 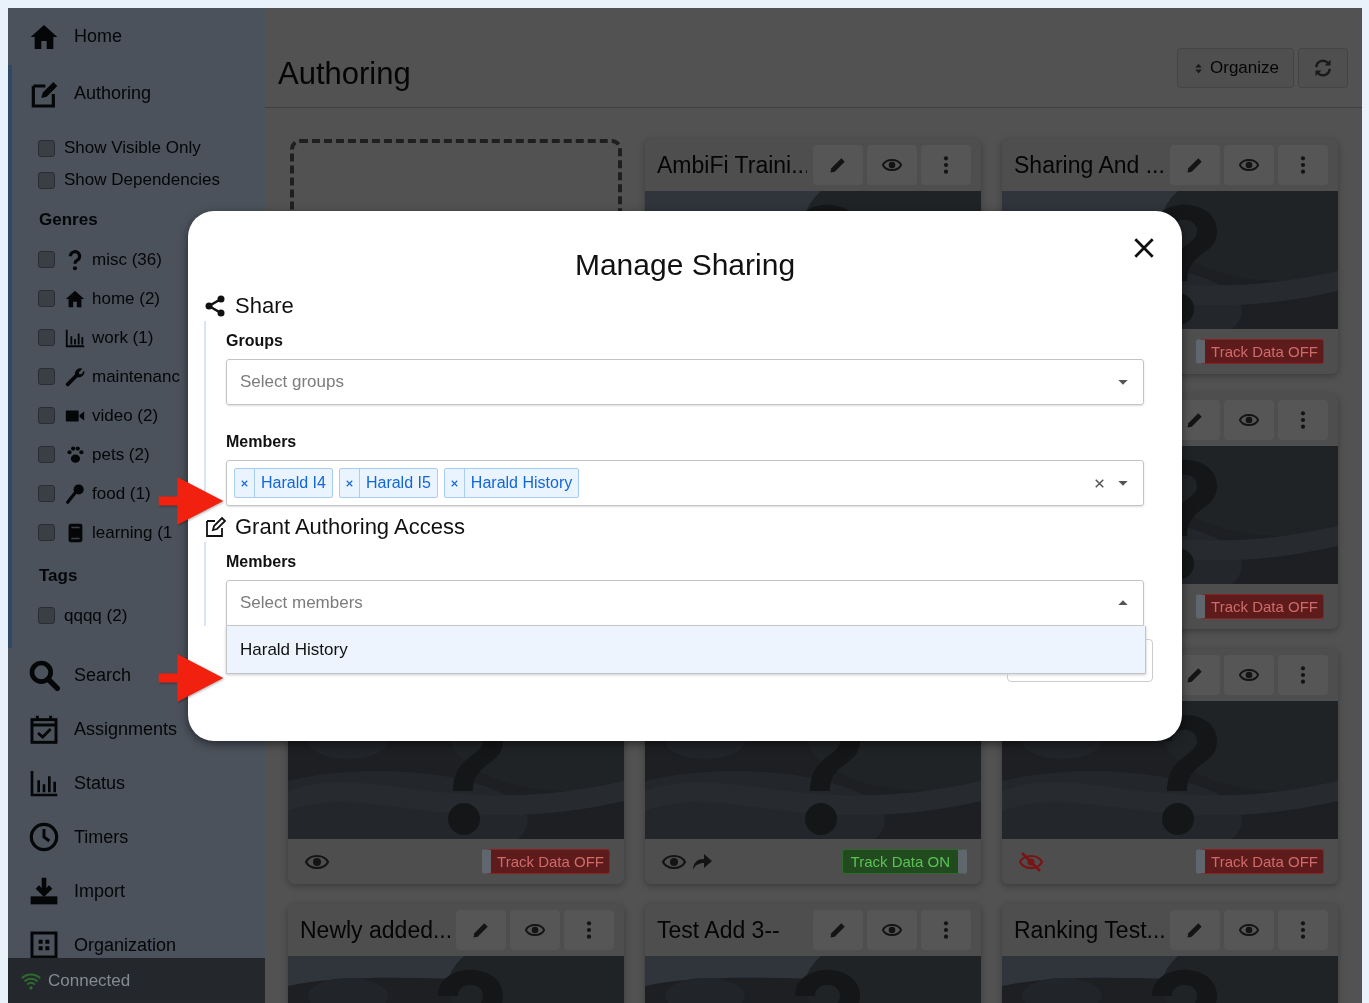 I want to click on filter-label: home (2), so click(x=126, y=298).